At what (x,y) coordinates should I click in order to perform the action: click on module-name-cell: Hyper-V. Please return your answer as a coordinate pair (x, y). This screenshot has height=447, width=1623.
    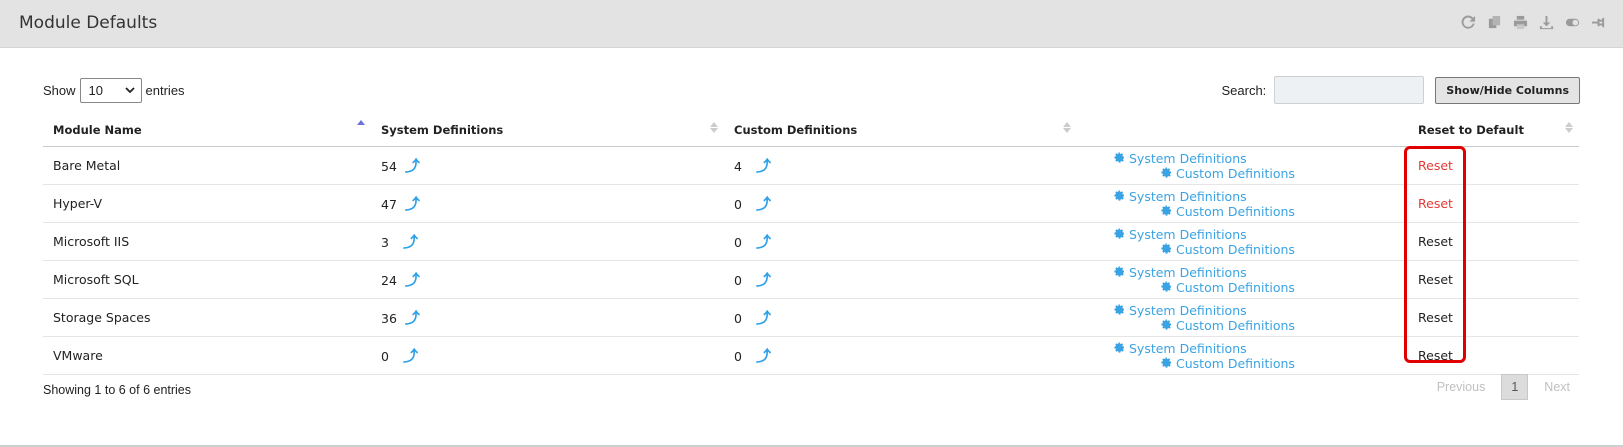
    Looking at the image, I should click on (207, 203).